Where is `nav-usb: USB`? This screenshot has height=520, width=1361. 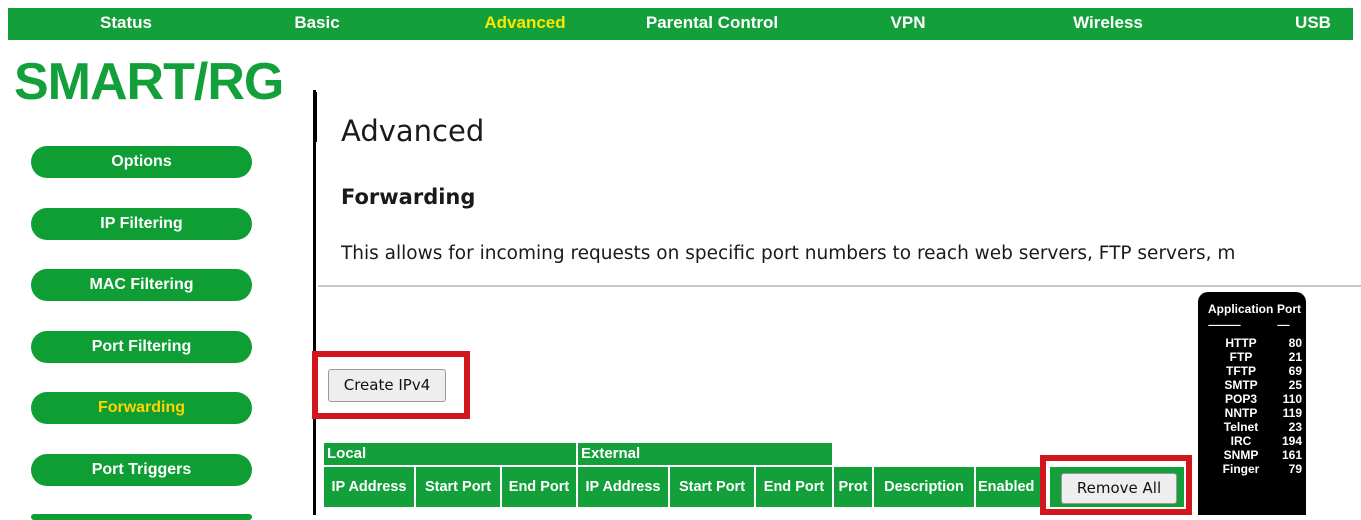 nav-usb: USB is located at coordinates (1313, 24).